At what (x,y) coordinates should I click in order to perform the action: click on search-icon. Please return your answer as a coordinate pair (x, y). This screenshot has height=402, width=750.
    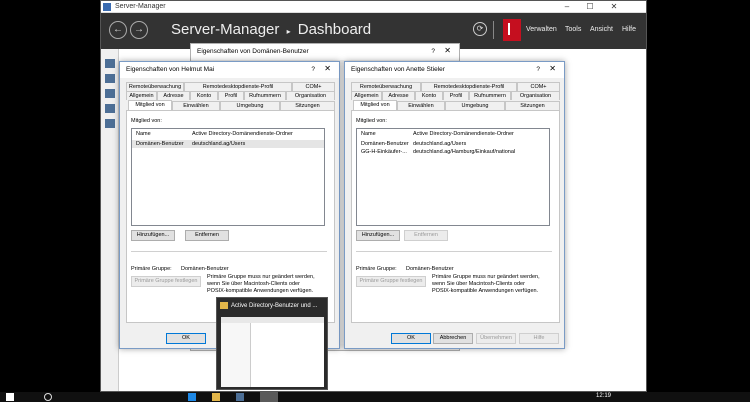
    Looking at the image, I should click on (48, 397).